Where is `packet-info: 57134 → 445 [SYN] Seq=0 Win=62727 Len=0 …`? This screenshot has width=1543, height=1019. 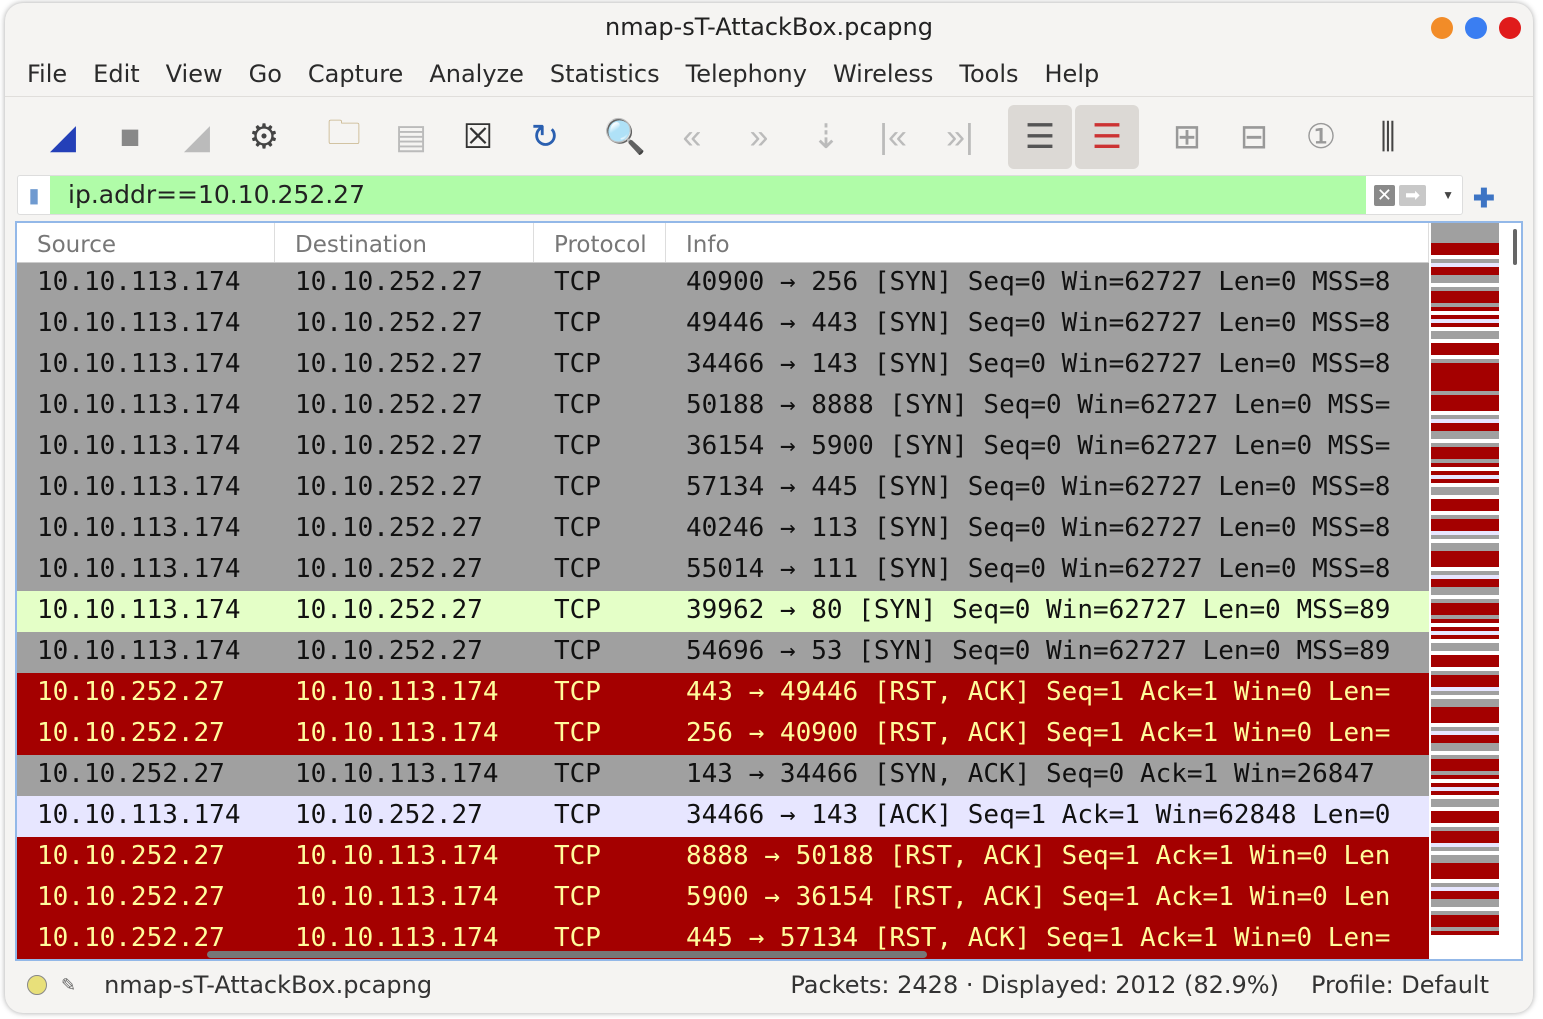
packet-info: 57134 → 445 [SYN] Seq=0 Win=62727 Len=0 … is located at coordinates (1038, 487).